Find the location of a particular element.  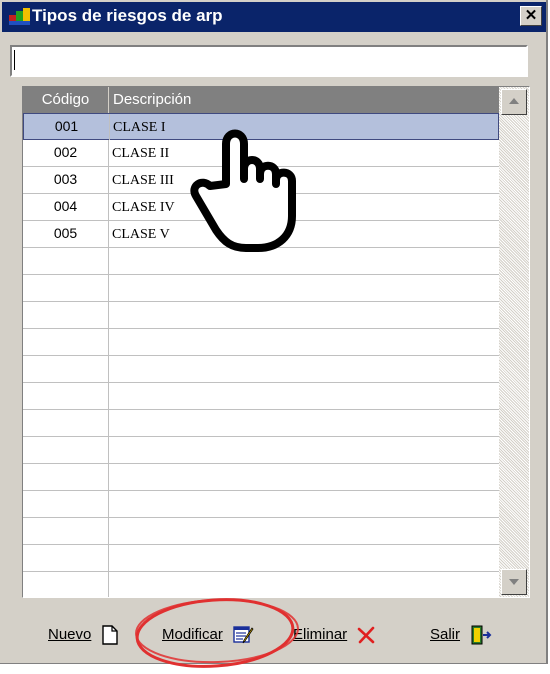

descripcion-cell: CLASE I is located at coordinates (139, 127).